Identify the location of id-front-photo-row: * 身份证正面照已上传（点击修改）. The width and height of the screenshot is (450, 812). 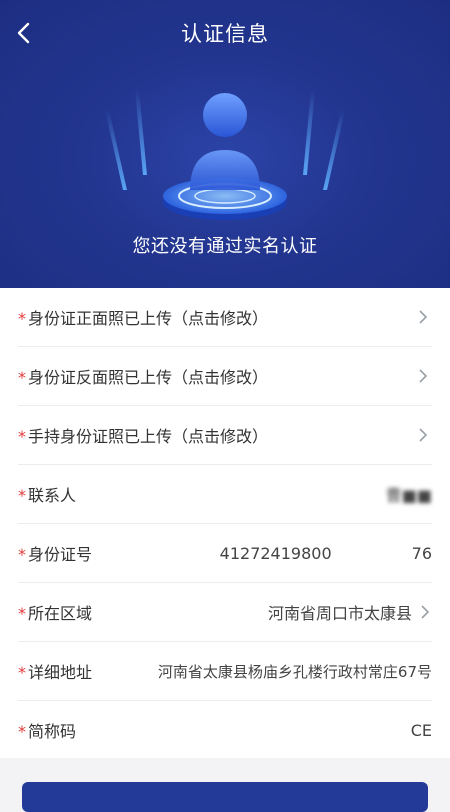
(225, 317).